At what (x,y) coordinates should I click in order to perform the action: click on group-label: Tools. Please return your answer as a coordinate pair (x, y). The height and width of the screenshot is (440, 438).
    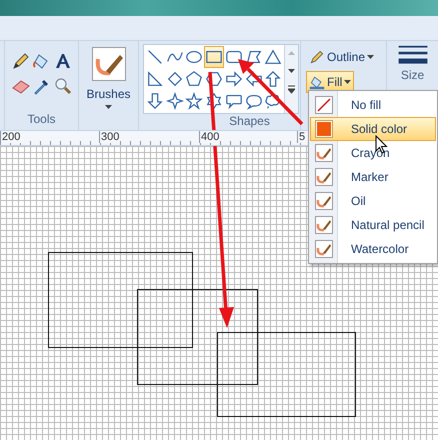
    Looking at the image, I should click on (41, 119).